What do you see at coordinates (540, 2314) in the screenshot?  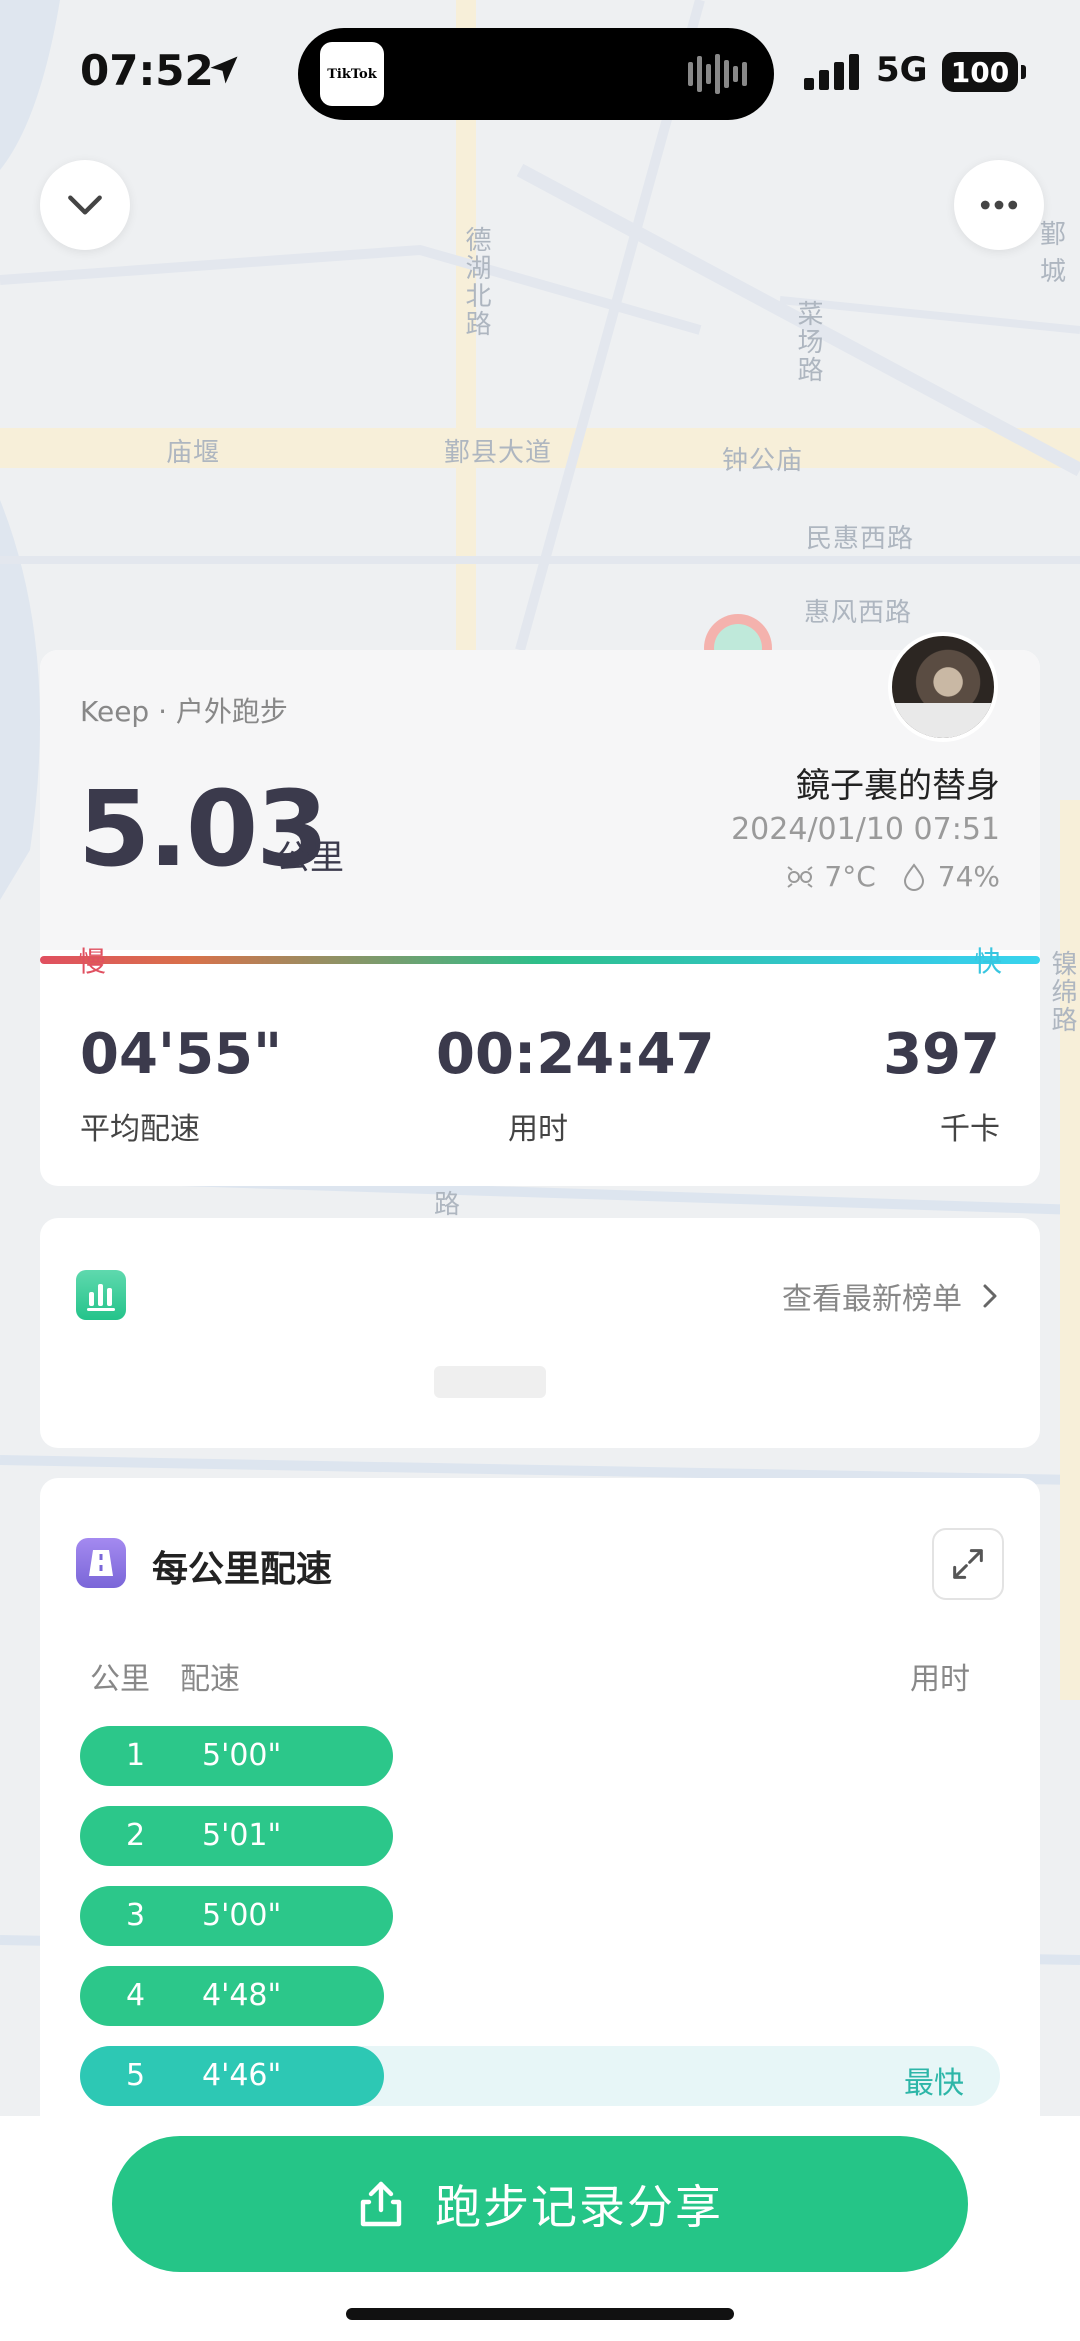 I see `home-indicator` at bounding box center [540, 2314].